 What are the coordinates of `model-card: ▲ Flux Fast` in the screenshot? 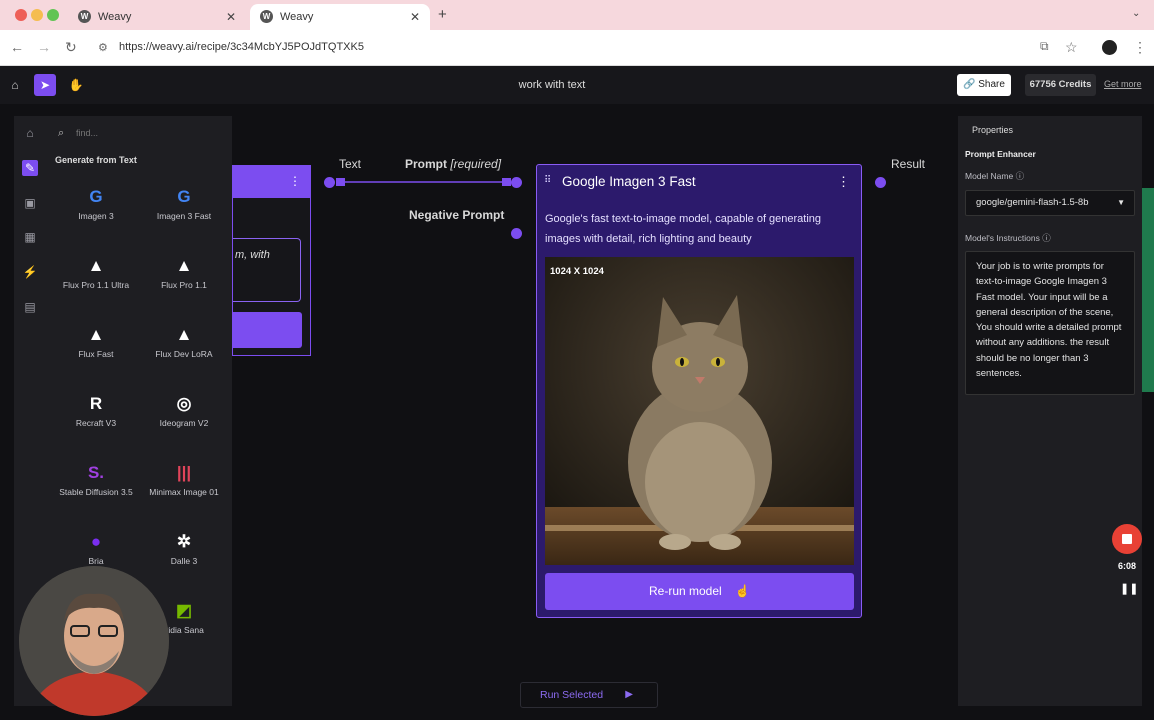 It's located at (96, 343).